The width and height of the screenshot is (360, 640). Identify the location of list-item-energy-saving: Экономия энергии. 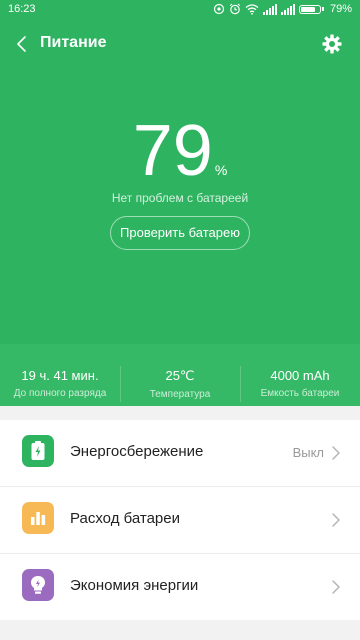
(180, 587).